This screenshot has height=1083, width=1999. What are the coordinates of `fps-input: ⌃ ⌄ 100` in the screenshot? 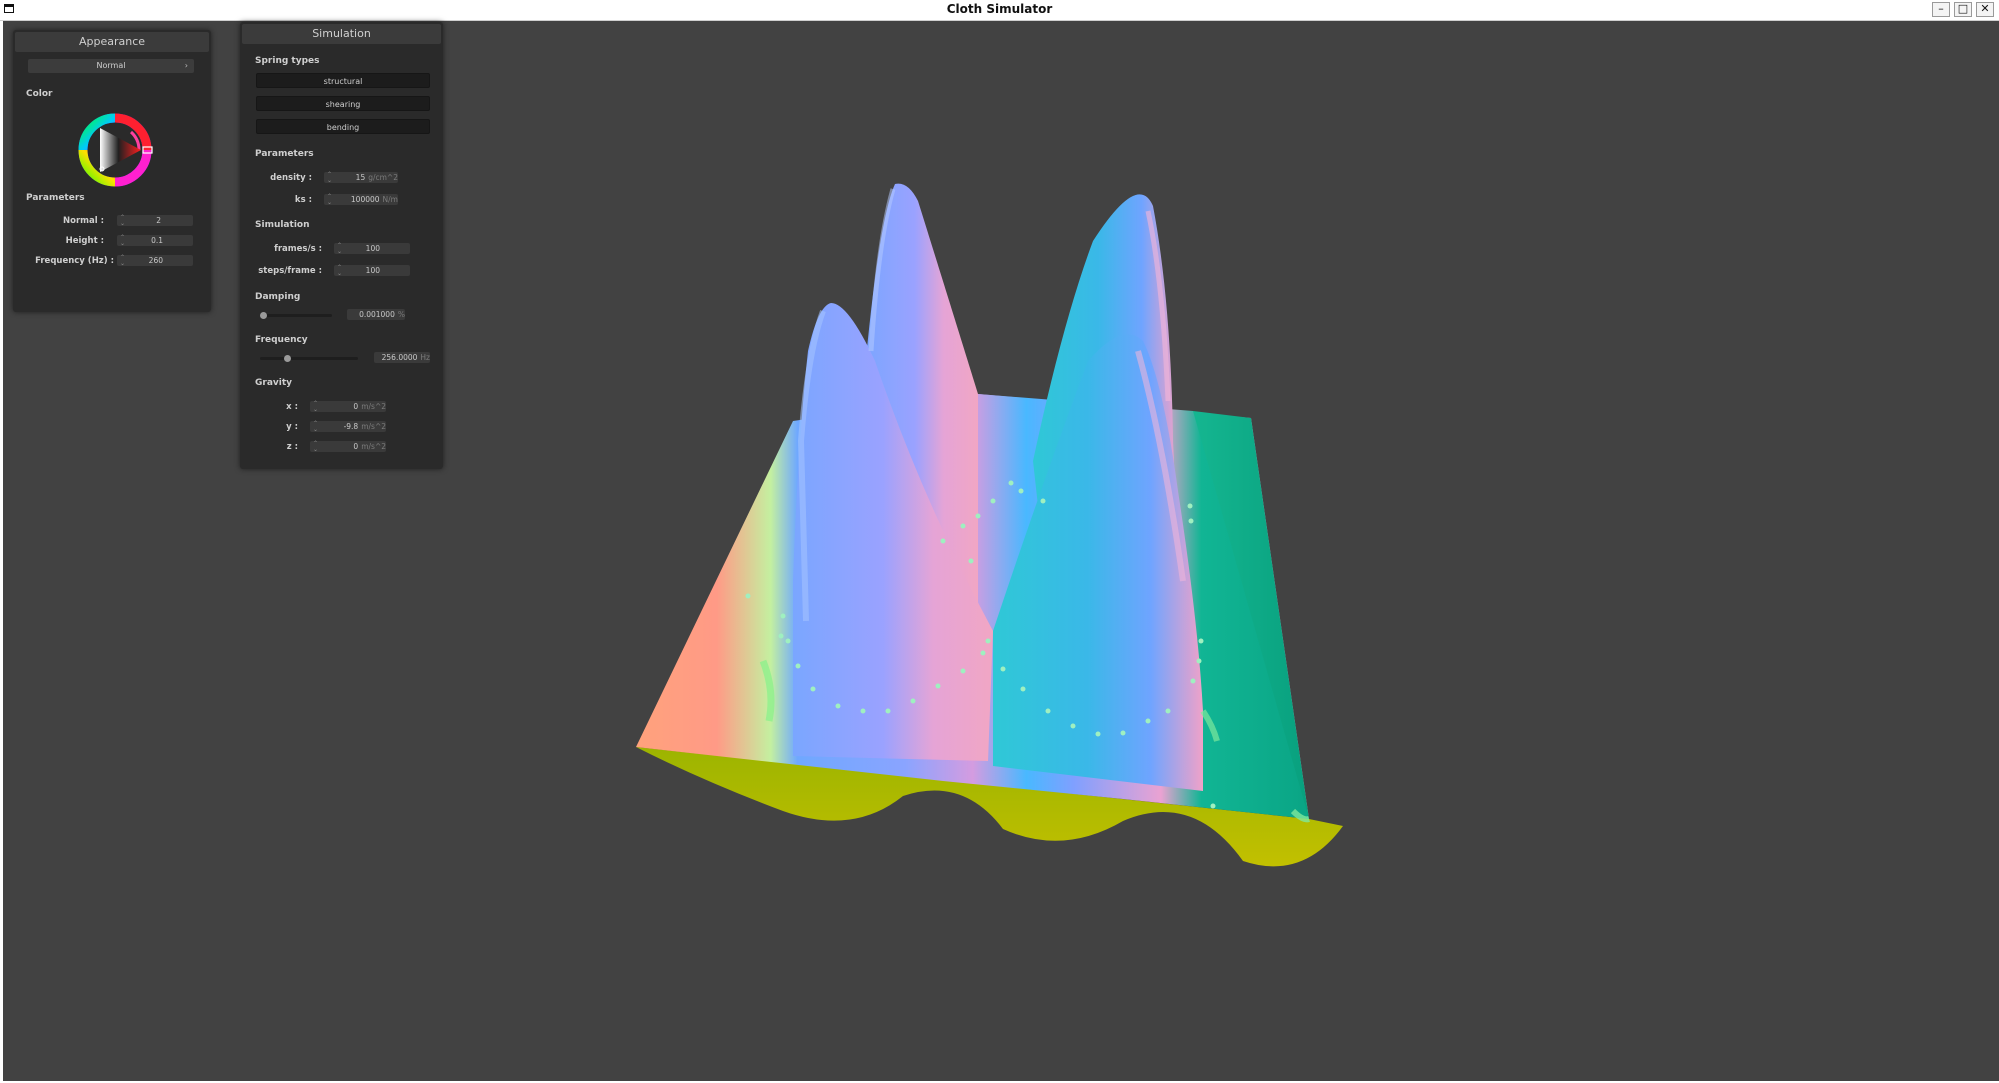 It's located at (372, 248).